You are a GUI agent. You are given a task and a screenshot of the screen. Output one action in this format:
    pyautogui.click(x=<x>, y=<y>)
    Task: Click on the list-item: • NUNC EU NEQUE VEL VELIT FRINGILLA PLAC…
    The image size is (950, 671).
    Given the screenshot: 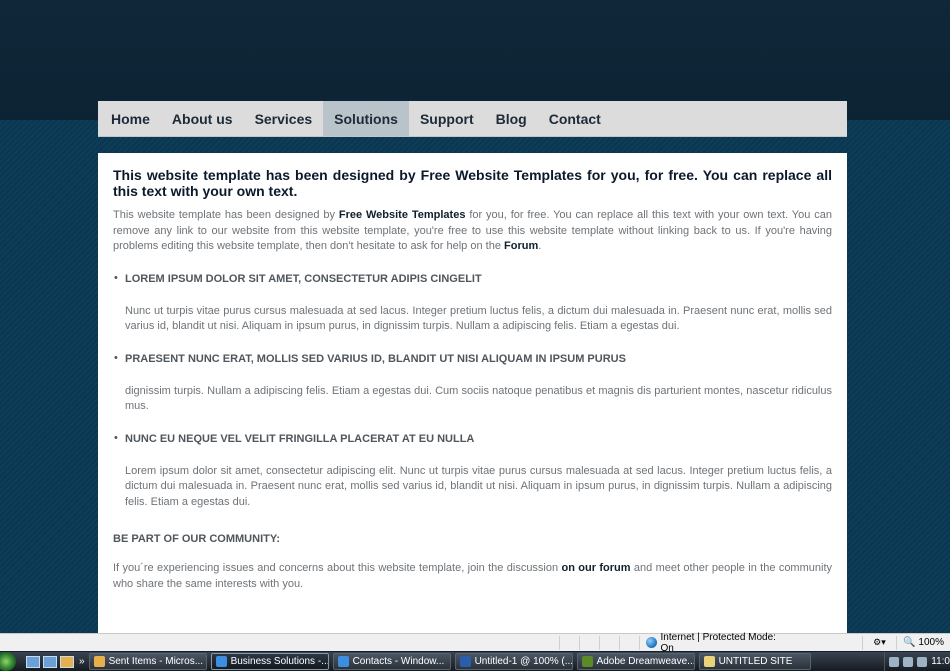 What is the action you would take?
    pyautogui.click(x=472, y=471)
    